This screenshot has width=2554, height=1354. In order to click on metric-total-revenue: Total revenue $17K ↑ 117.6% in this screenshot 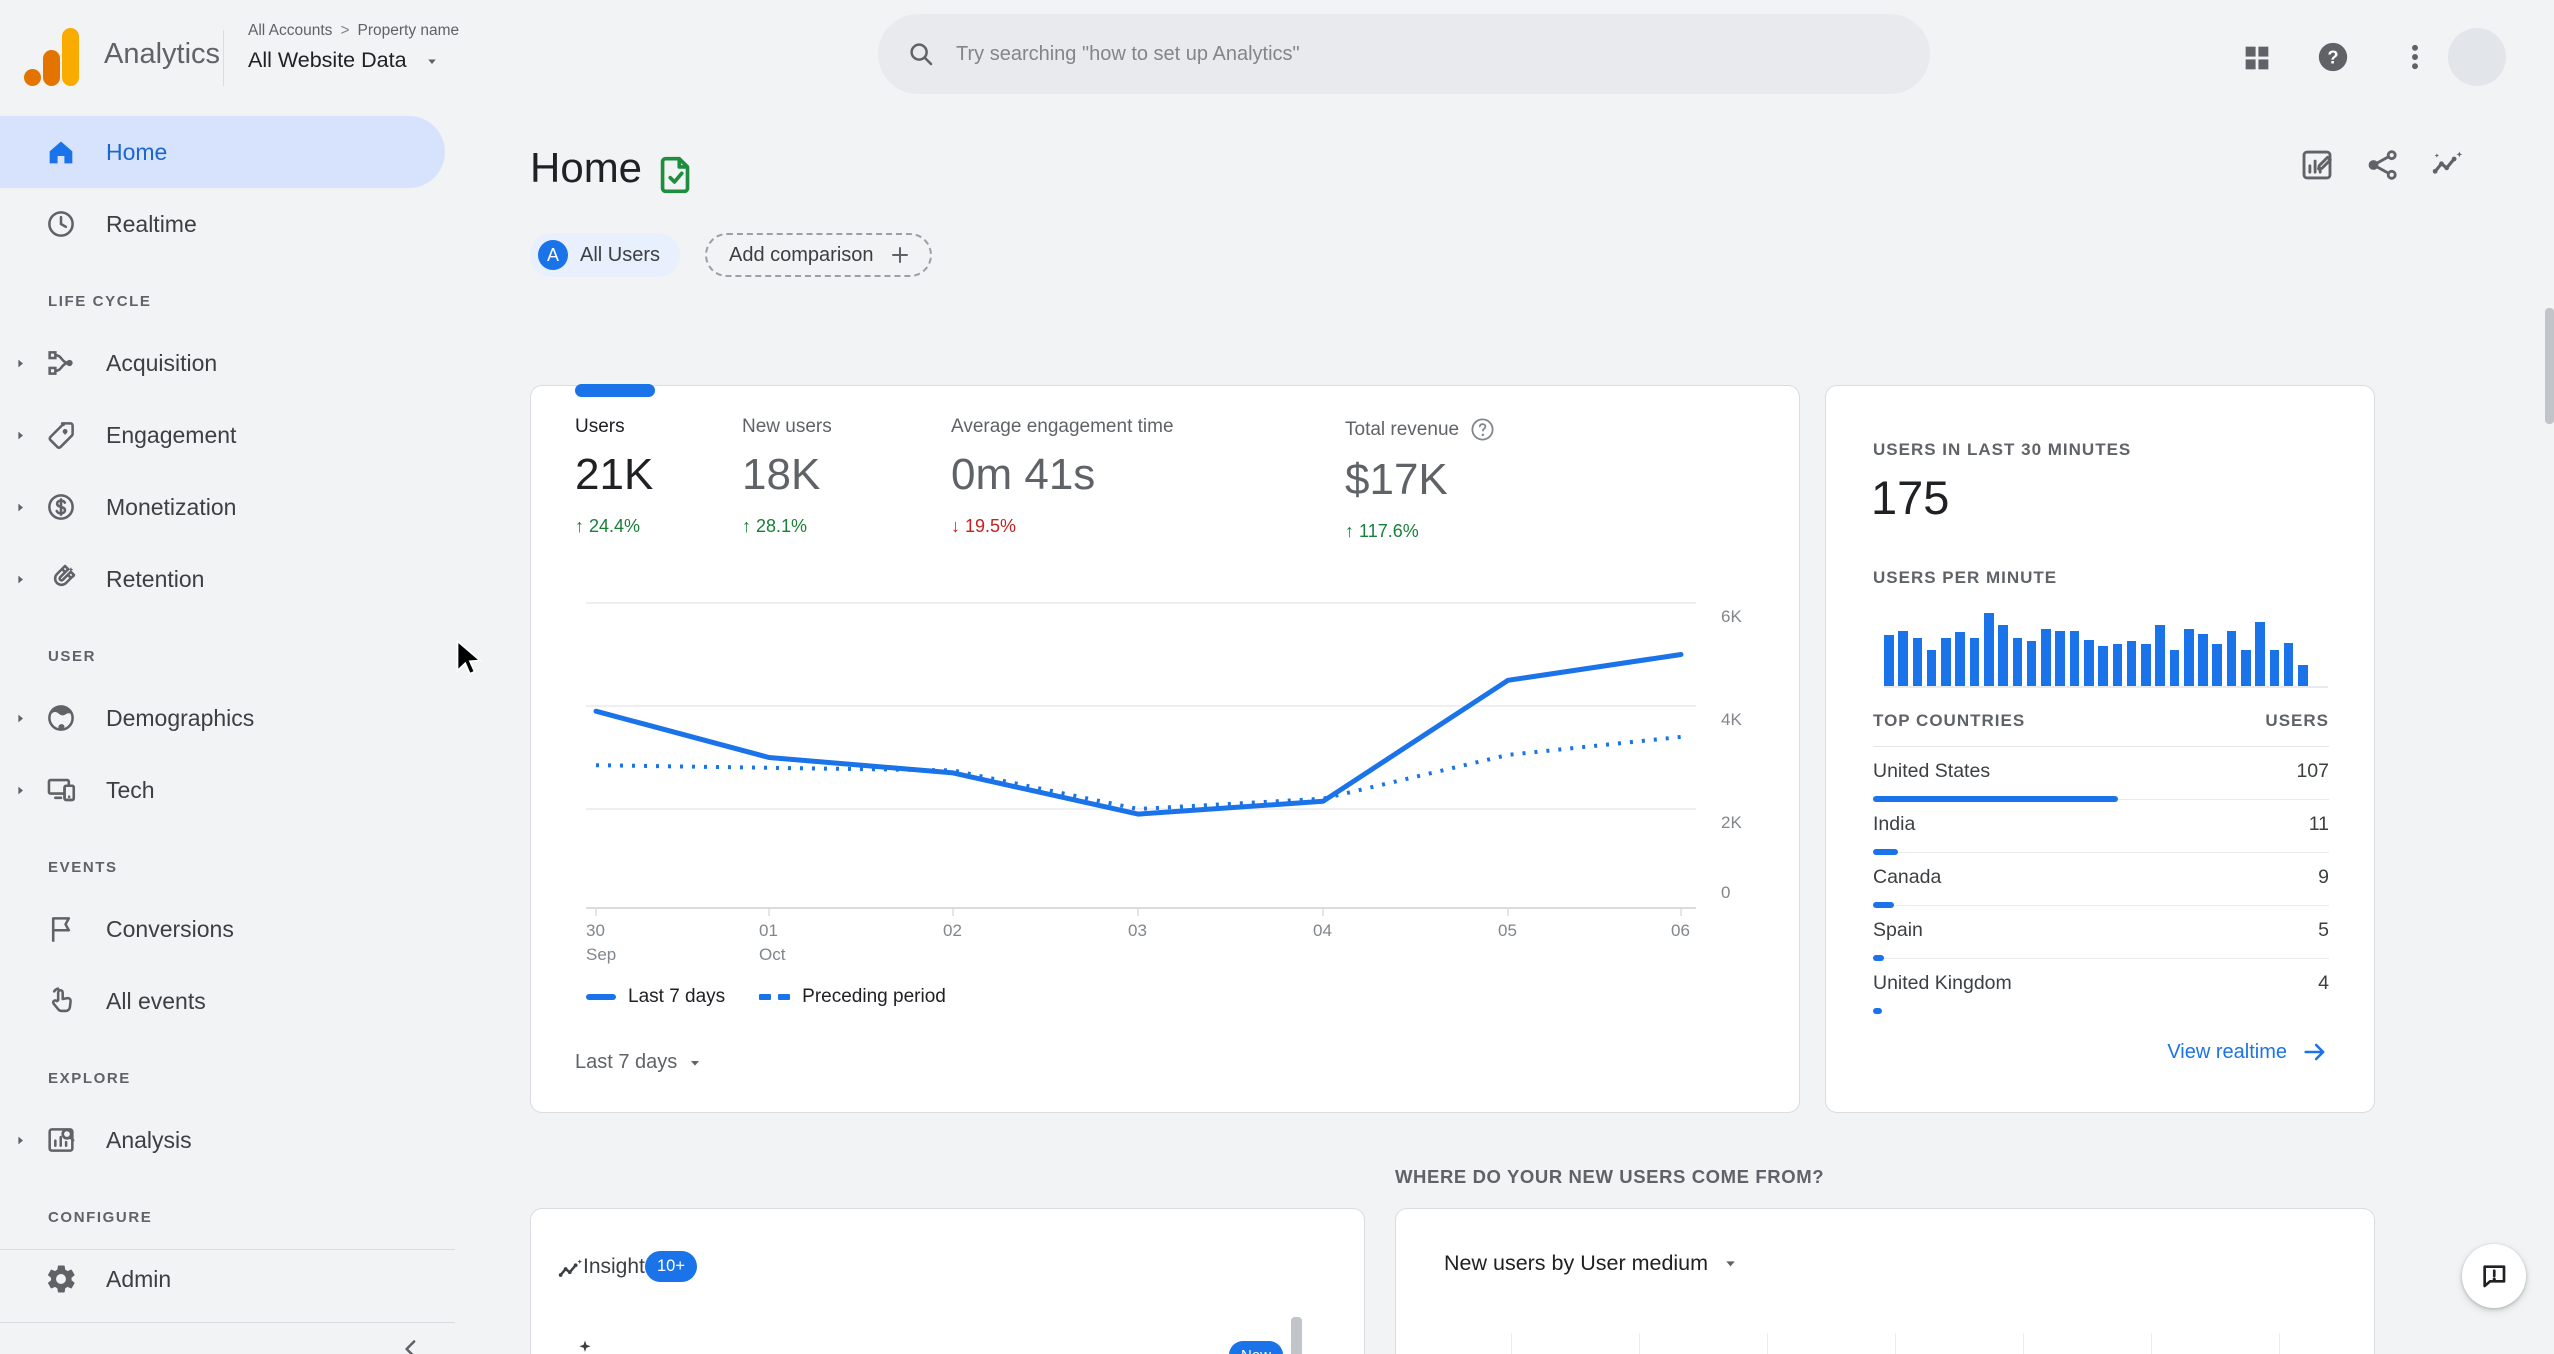, I will do `click(1420, 479)`.